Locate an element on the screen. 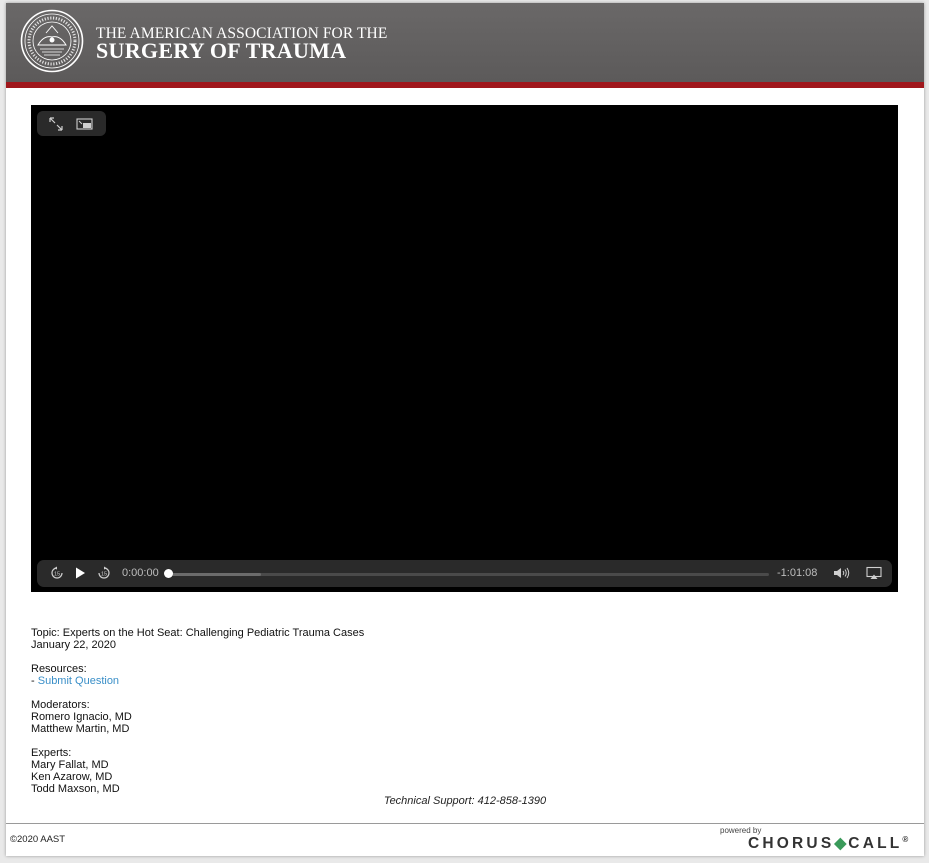 Image resolution: width=929 pixels, height=863 pixels. event-date: January 22, 2020 is located at coordinates (74, 645).